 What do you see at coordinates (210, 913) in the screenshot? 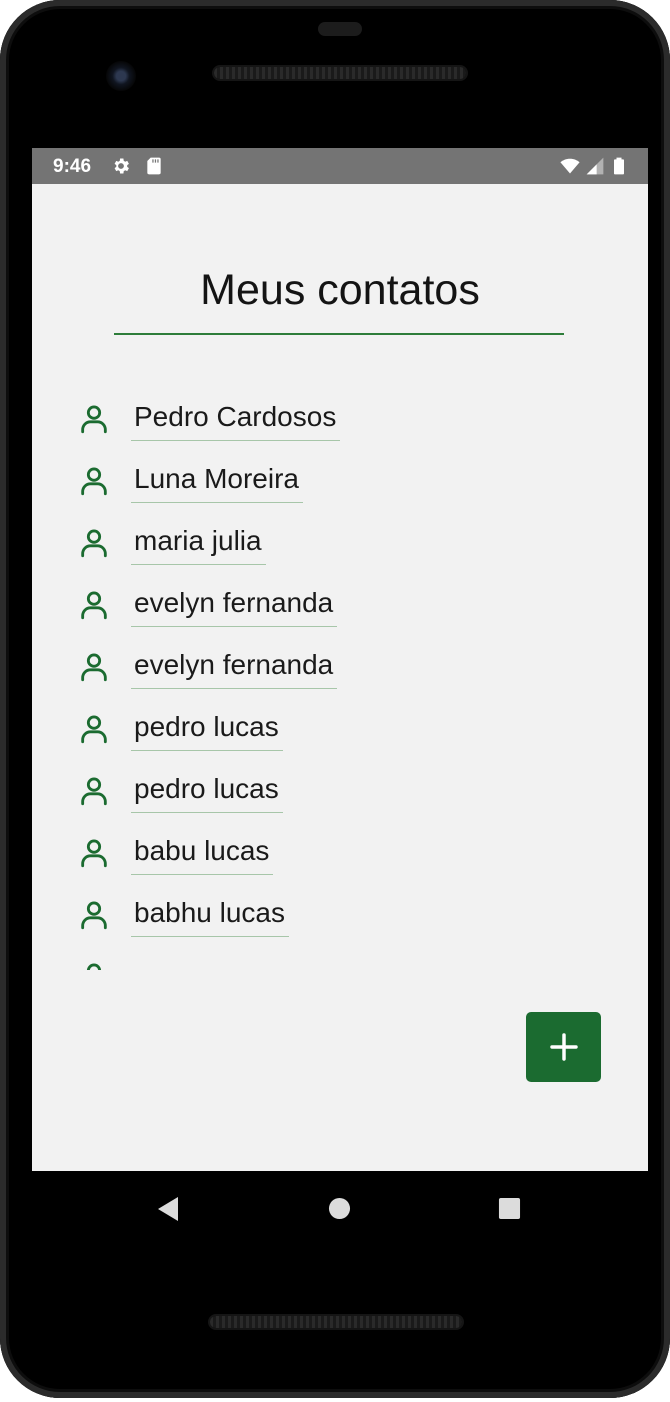
I see `contact-name: babhu lucas` at bounding box center [210, 913].